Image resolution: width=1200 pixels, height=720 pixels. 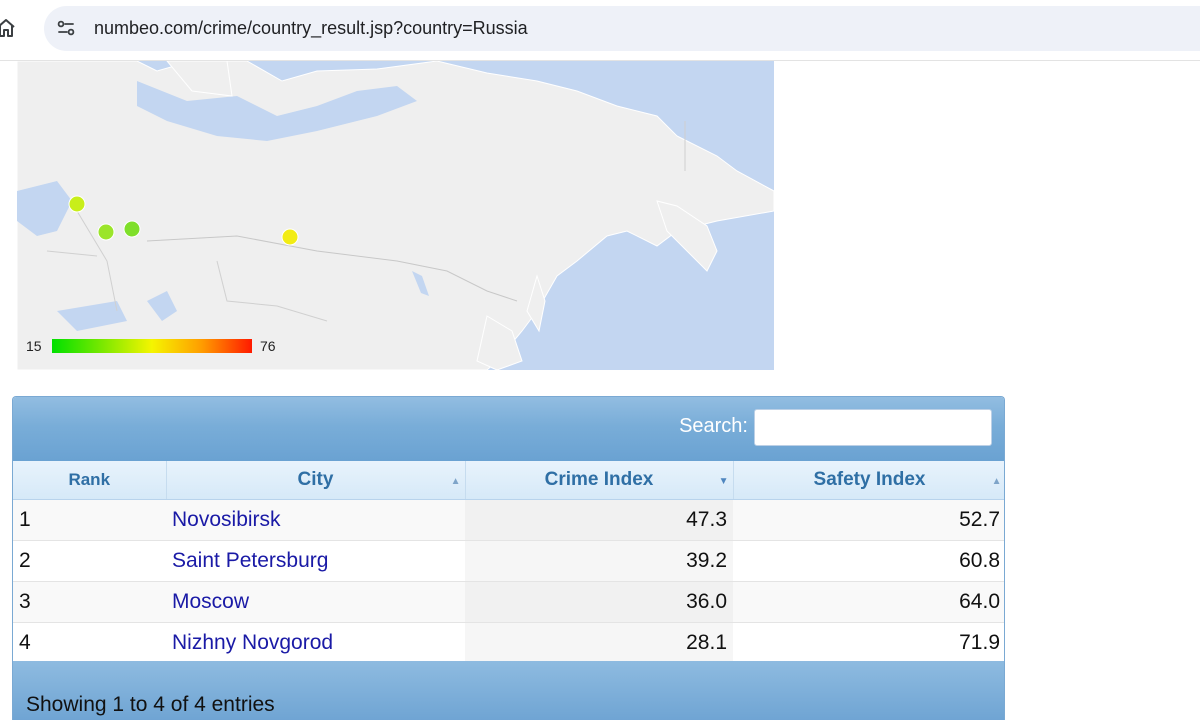 What do you see at coordinates (89, 602) in the screenshot?
I see `rank-cell: 3` at bounding box center [89, 602].